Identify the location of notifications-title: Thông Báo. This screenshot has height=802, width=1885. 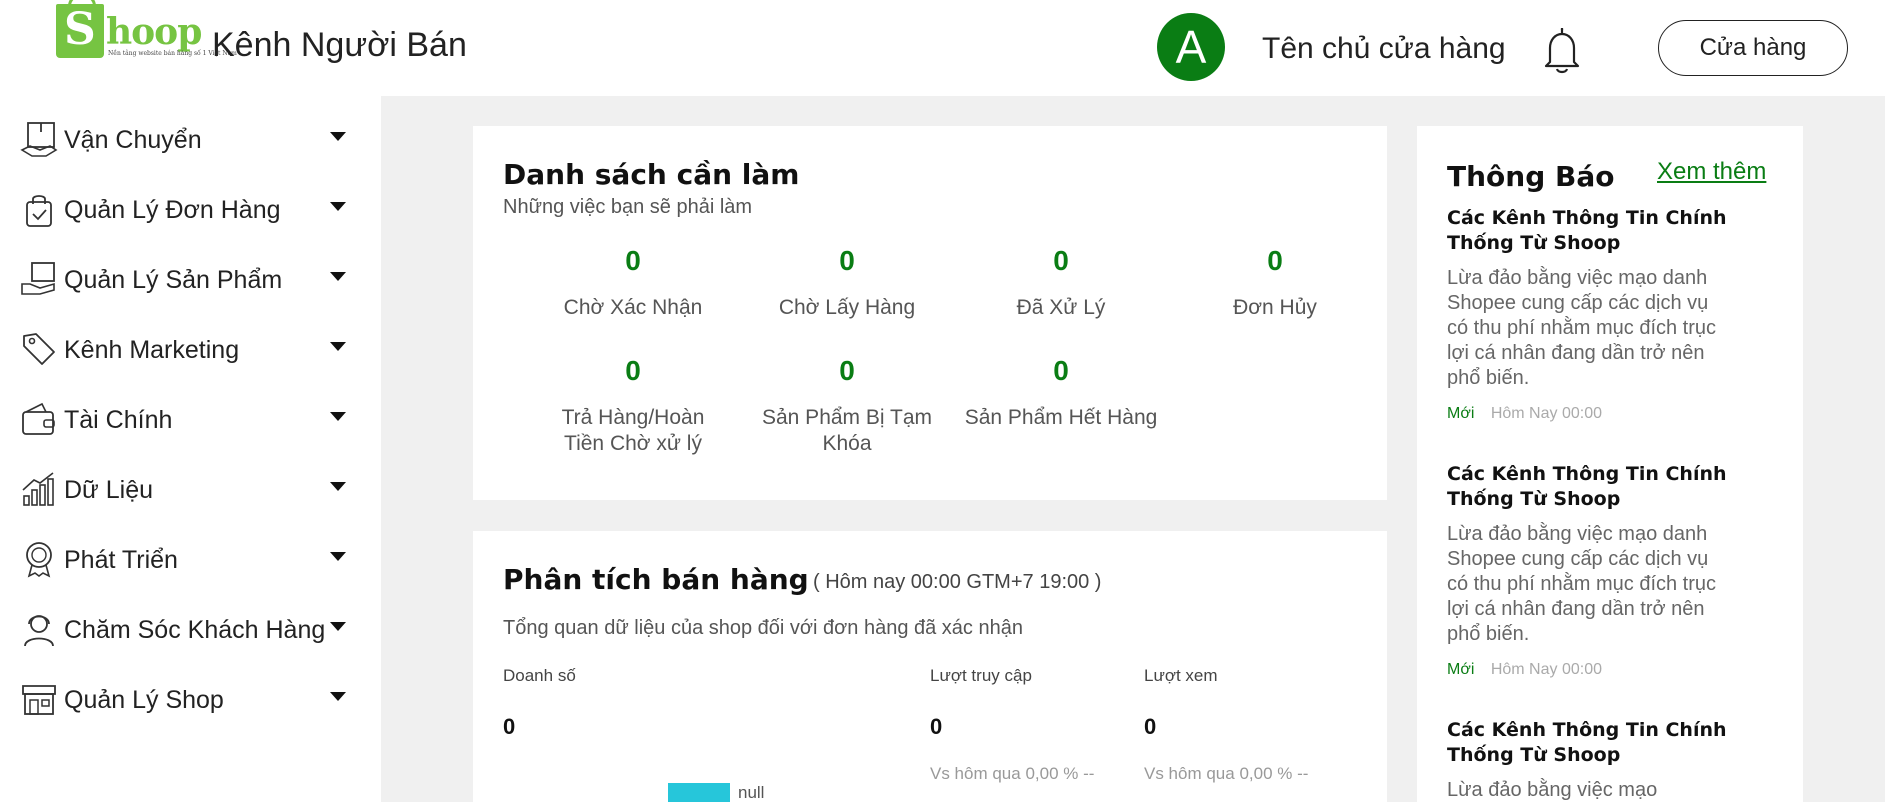
(1531, 176).